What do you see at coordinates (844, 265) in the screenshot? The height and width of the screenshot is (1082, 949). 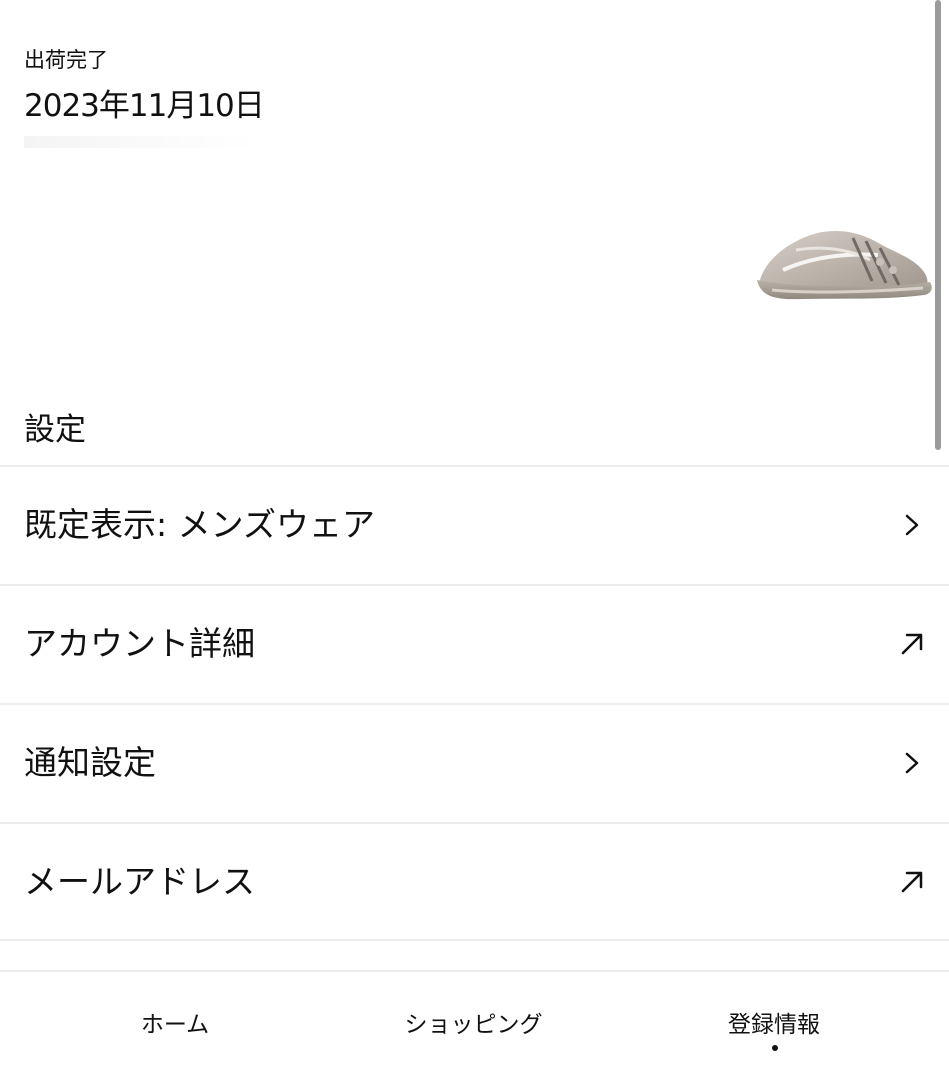 I see `sneaker-product-image` at bounding box center [844, 265].